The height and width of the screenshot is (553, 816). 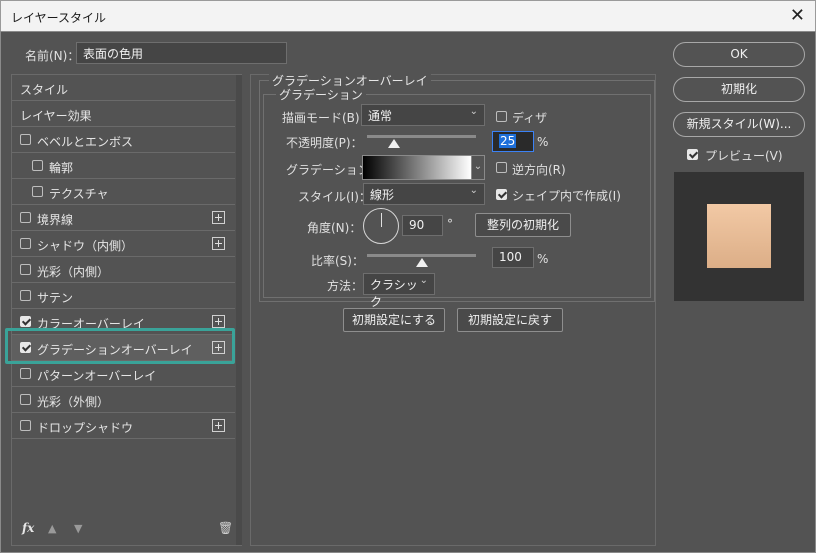 I want to click on reverse-label: 逆方向(R), so click(x=539, y=170).